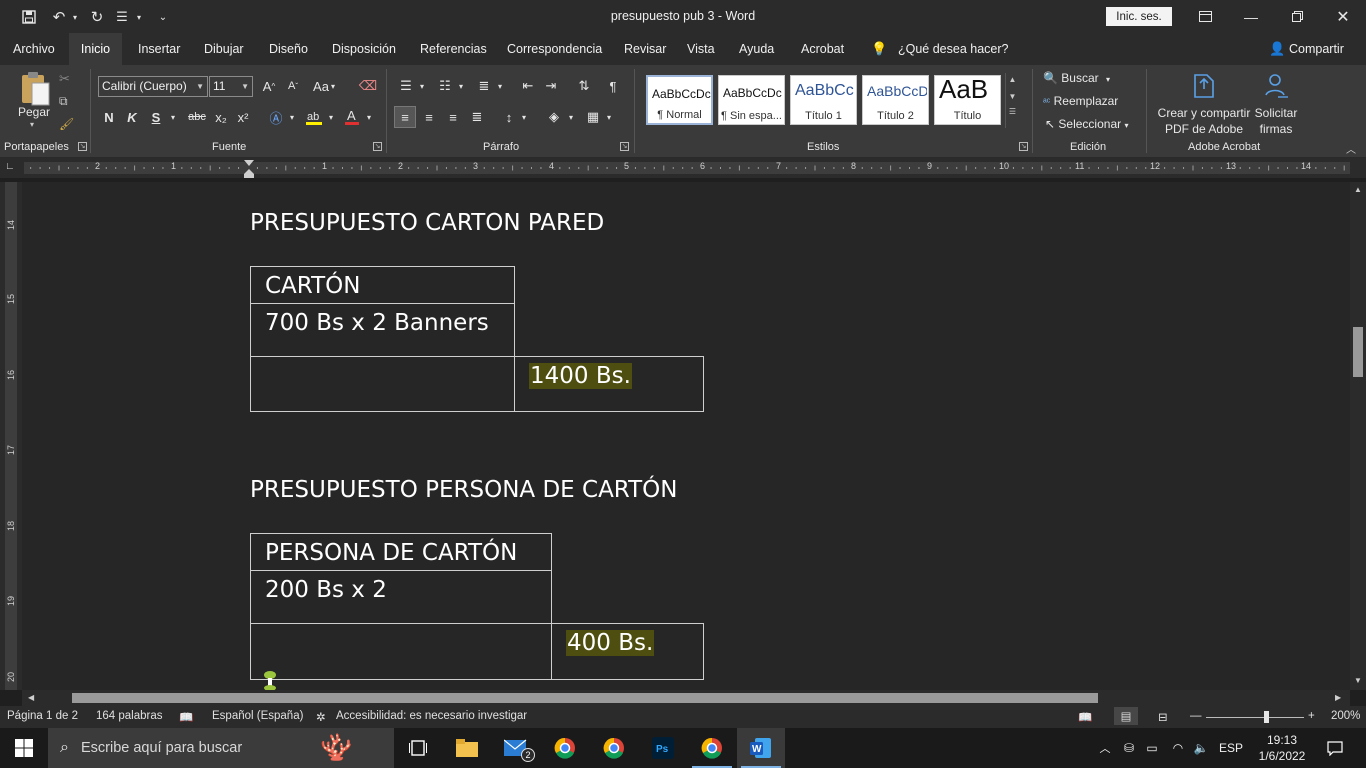  Describe the element at coordinates (1163, 717) in the screenshot. I see `web-layout-icon: ⊟` at that location.